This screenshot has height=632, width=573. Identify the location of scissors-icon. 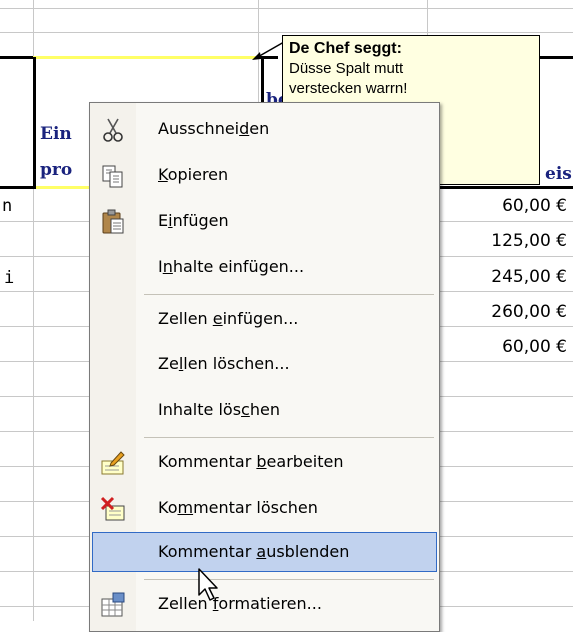
(113, 130).